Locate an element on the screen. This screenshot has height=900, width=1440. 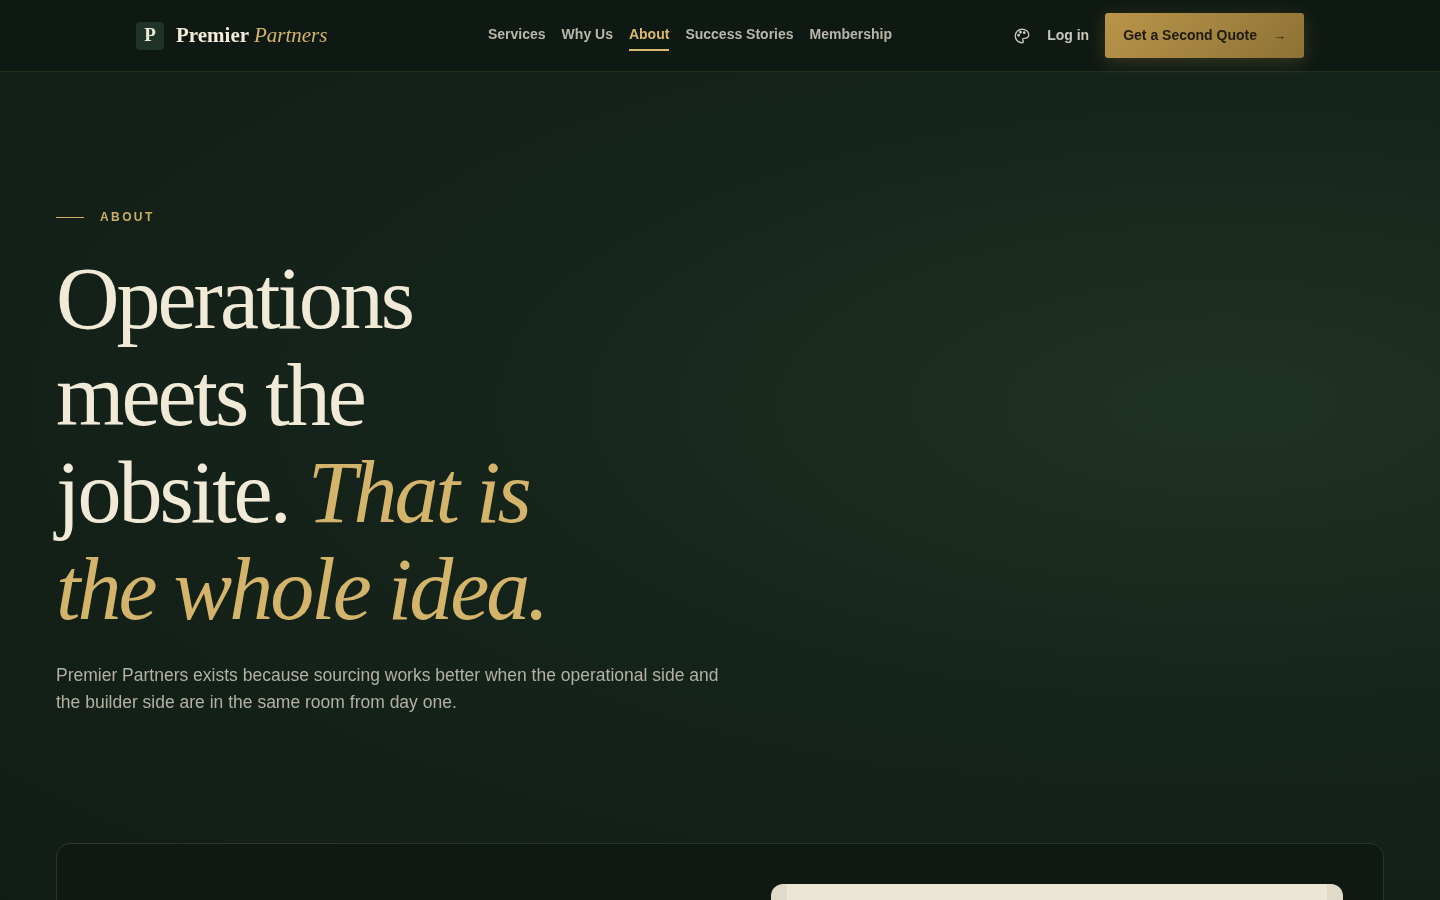
nav-link: Why Us is located at coordinates (587, 35).